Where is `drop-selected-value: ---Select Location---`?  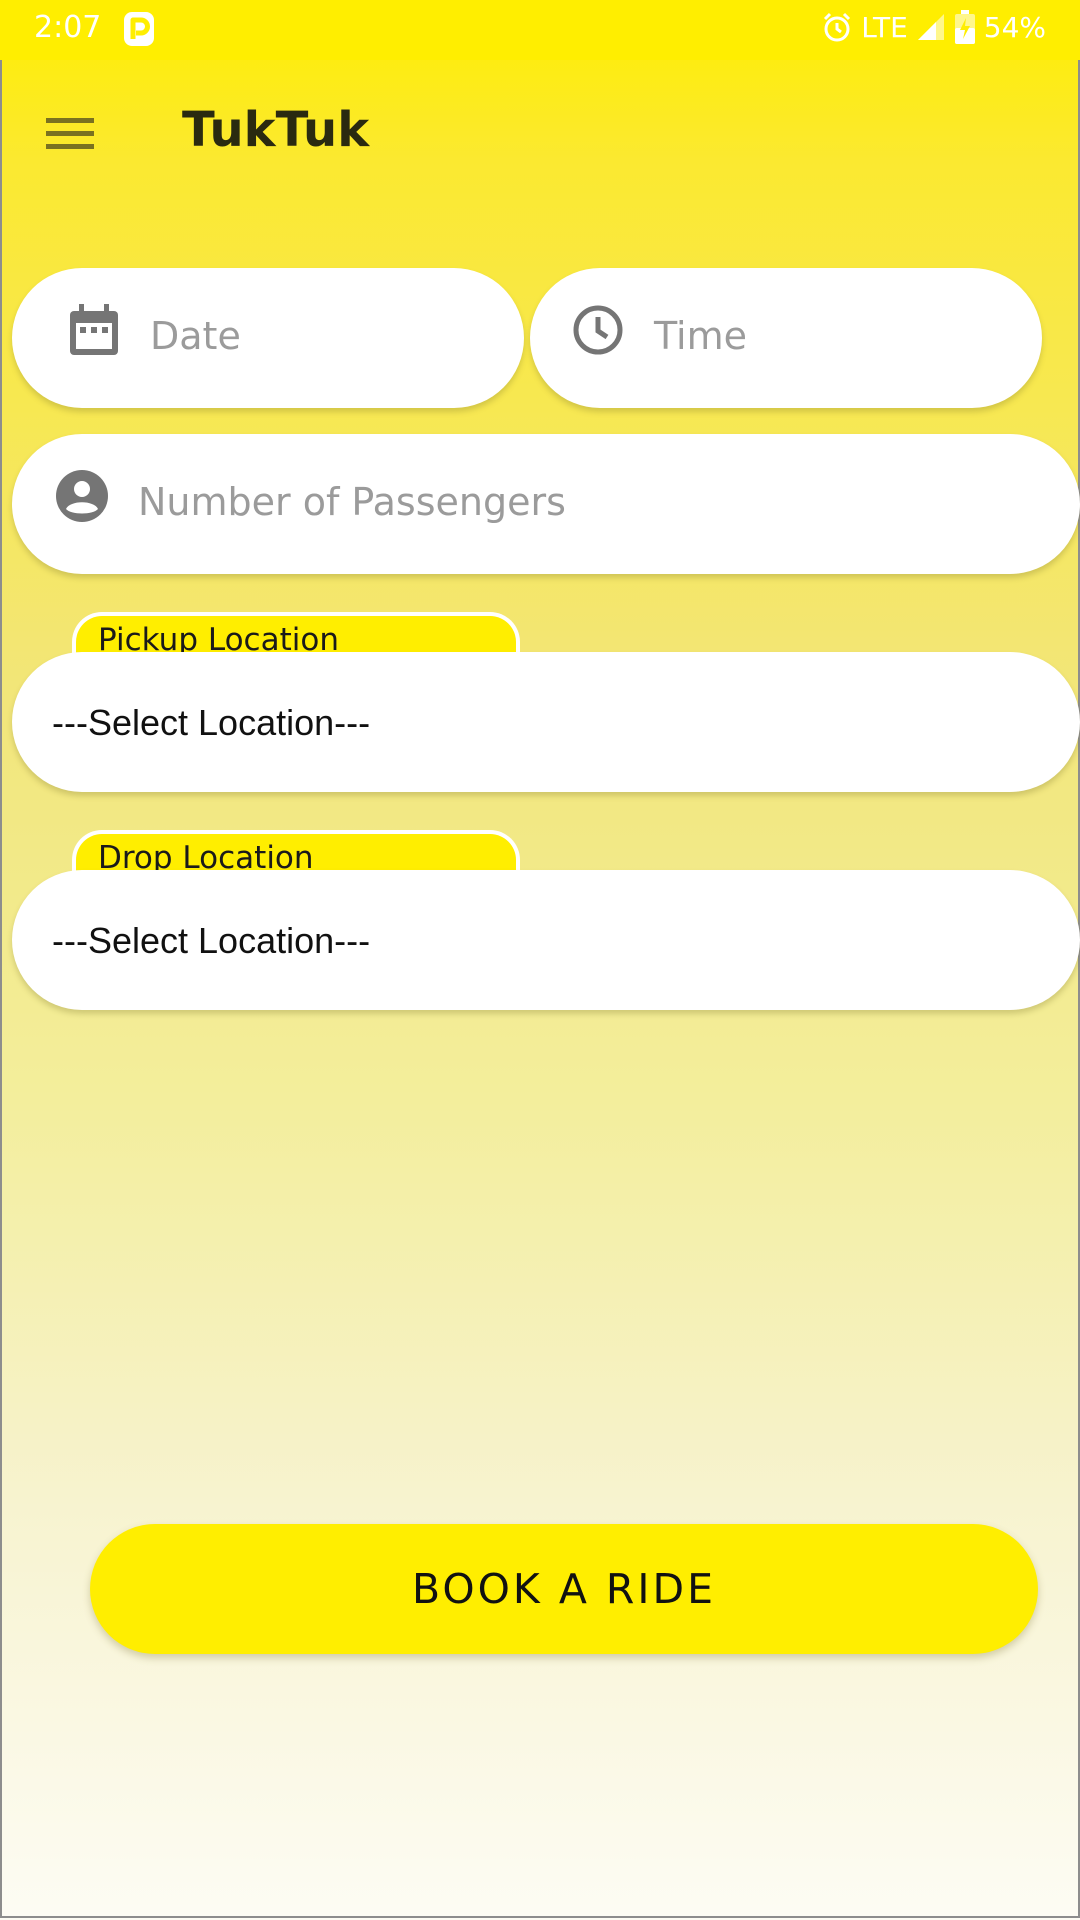 drop-selected-value: ---Select Location--- is located at coordinates (211, 940).